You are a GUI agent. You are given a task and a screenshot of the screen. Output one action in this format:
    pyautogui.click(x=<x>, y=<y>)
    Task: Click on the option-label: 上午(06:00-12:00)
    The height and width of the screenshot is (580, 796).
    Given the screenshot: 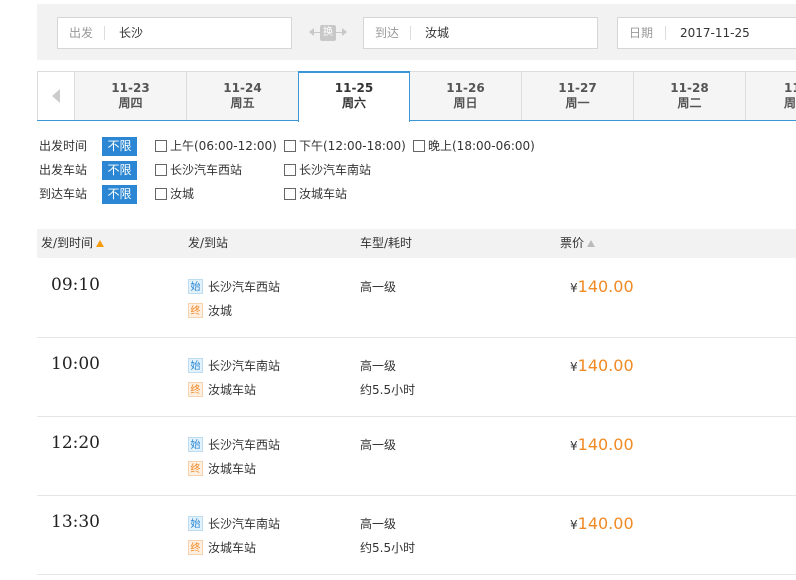 What is the action you would take?
    pyautogui.click(x=223, y=146)
    